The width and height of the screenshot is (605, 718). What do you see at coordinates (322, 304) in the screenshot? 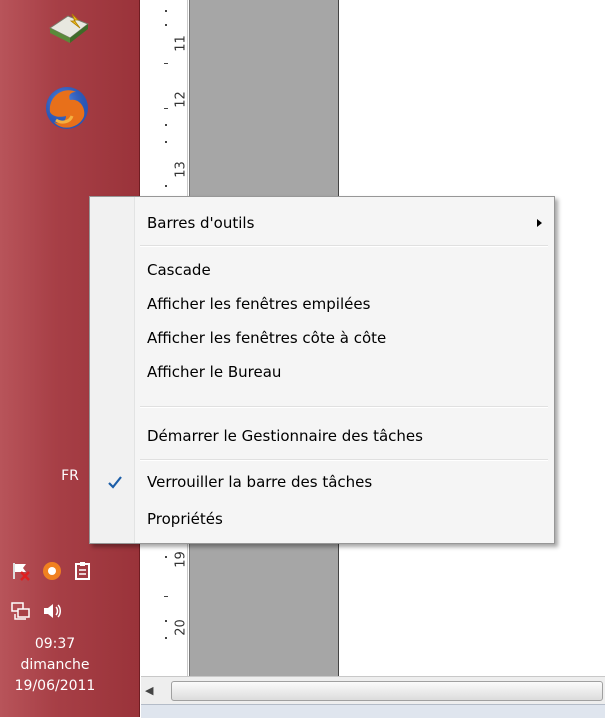
I see `menu-item-stacked: Afficher les fenêtres empilées` at bounding box center [322, 304].